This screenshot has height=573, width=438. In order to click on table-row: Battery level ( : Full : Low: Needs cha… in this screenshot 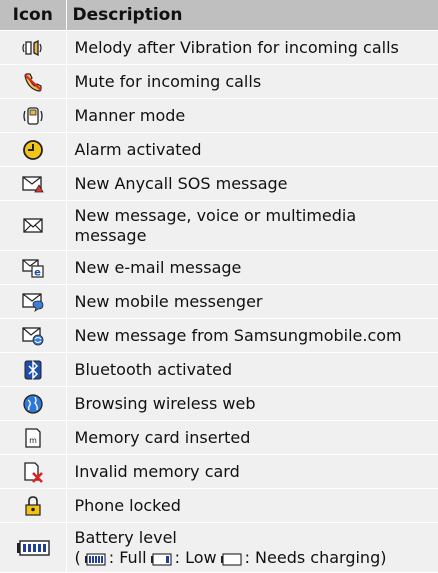, I will do `click(219, 547)`.